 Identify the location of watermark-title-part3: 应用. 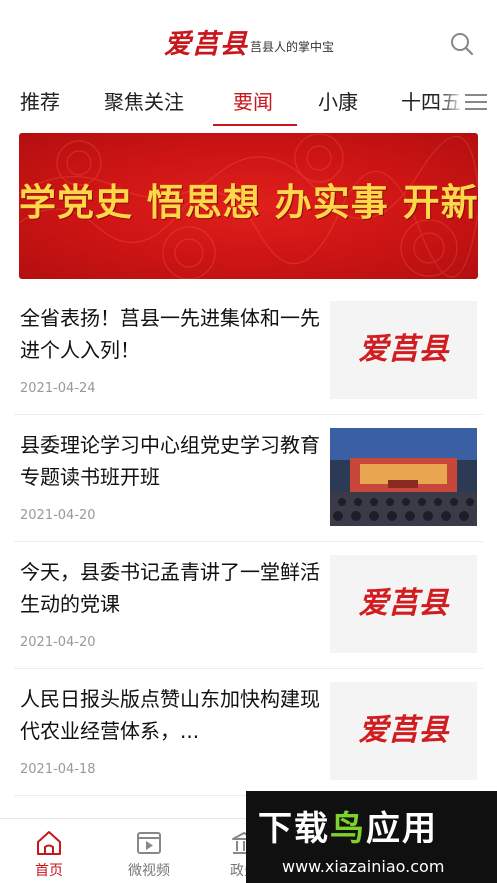
(402, 829).